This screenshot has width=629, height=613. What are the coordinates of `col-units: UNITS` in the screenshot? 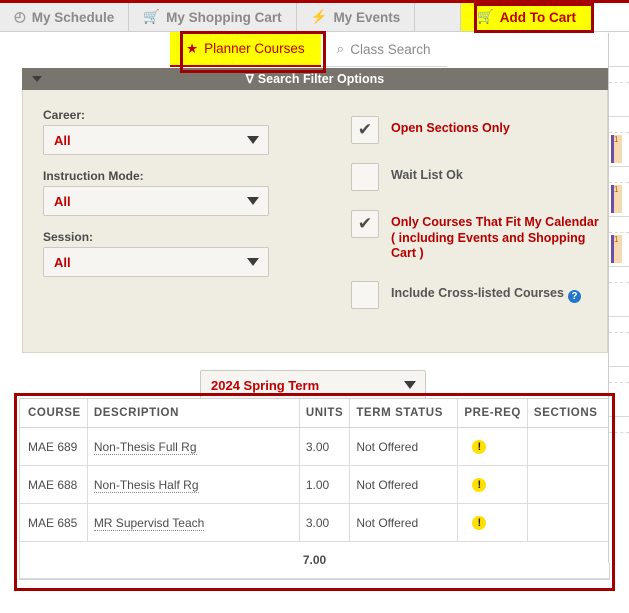 It's located at (325, 413).